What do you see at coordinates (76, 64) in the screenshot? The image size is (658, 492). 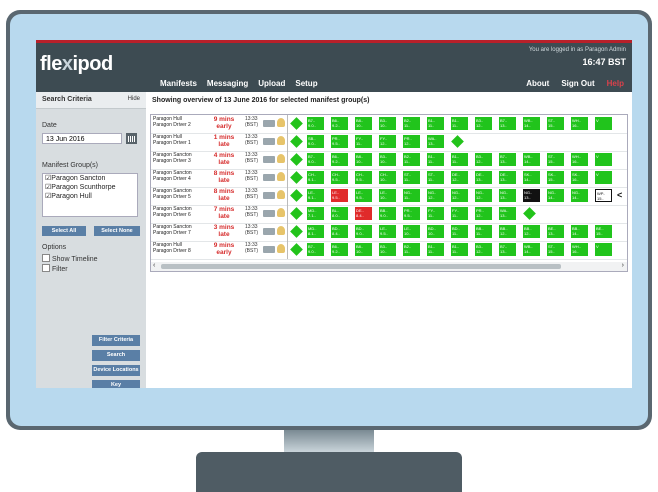 I see `flexipod-logo: flexipod` at bounding box center [76, 64].